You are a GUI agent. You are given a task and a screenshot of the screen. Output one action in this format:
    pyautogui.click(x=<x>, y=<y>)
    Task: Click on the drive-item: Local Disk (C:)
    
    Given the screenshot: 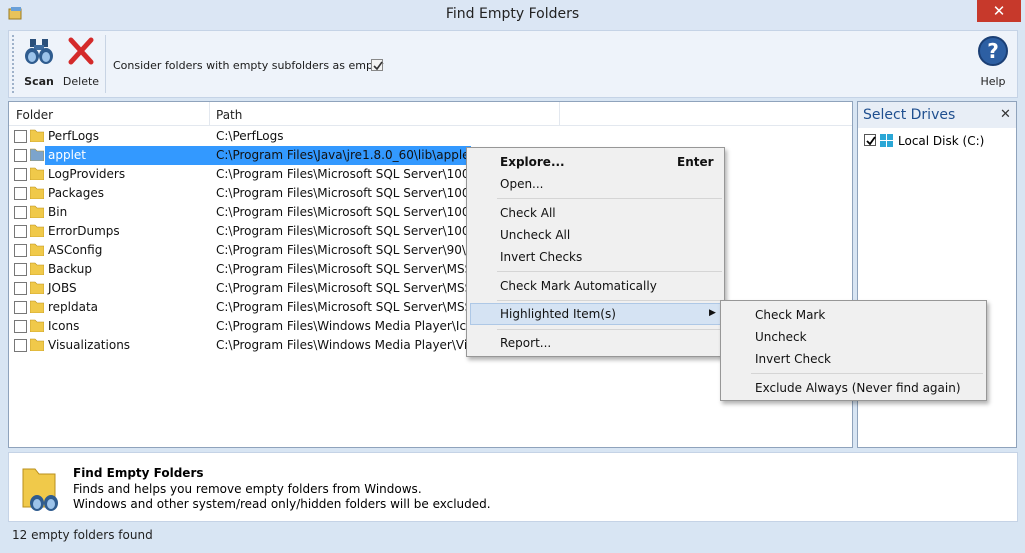 What is the action you would take?
    pyautogui.click(x=937, y=139)
    